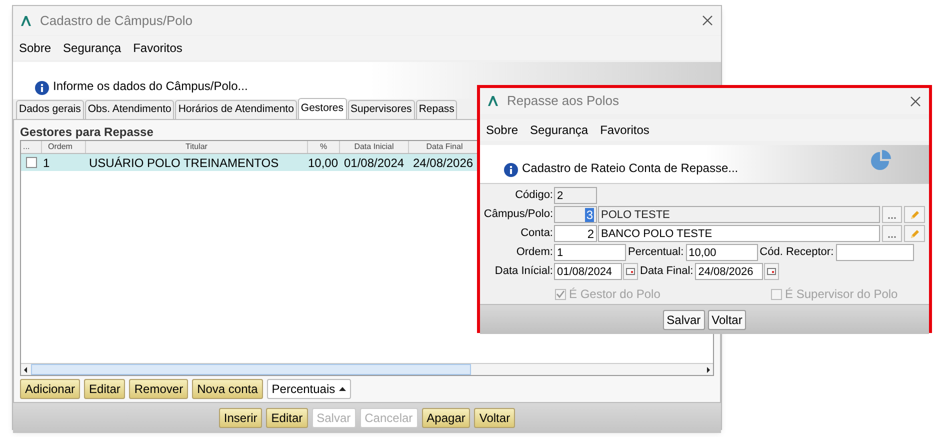  I want to click on dialog-button: Salvar, so click(683, 320).